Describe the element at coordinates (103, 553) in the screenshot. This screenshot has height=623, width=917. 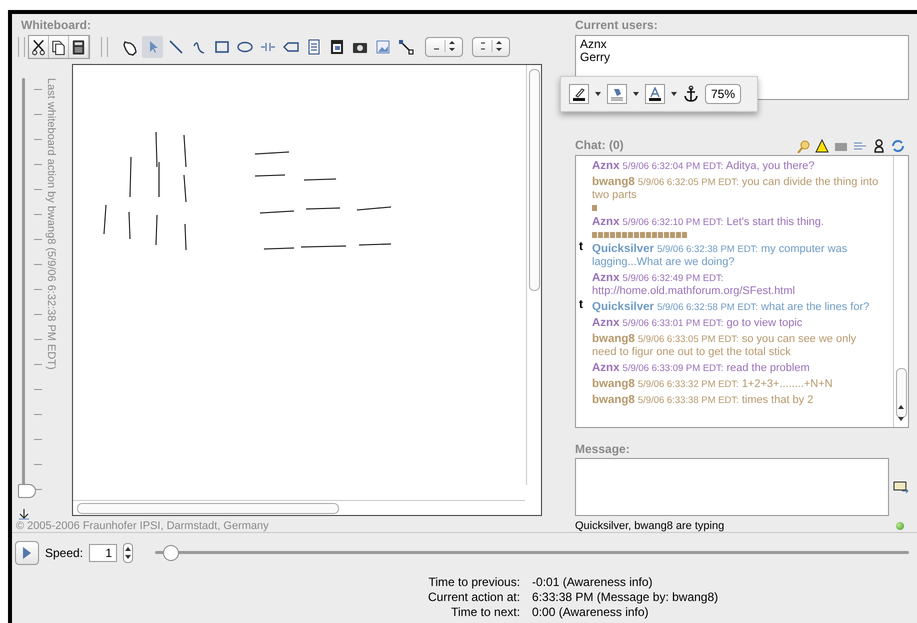
I see `speed-field: 1` at that location.